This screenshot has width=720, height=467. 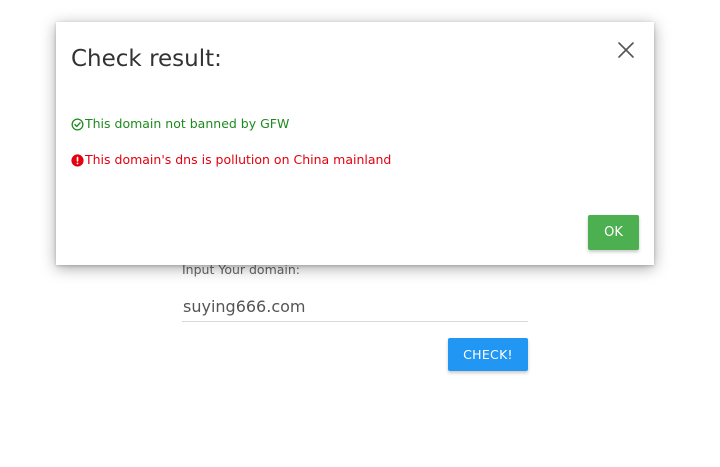 What do you see at coordinates (146, 59) in the screenshot?
I see `dialog-title: Check result:` at bounding box center [146, 59].